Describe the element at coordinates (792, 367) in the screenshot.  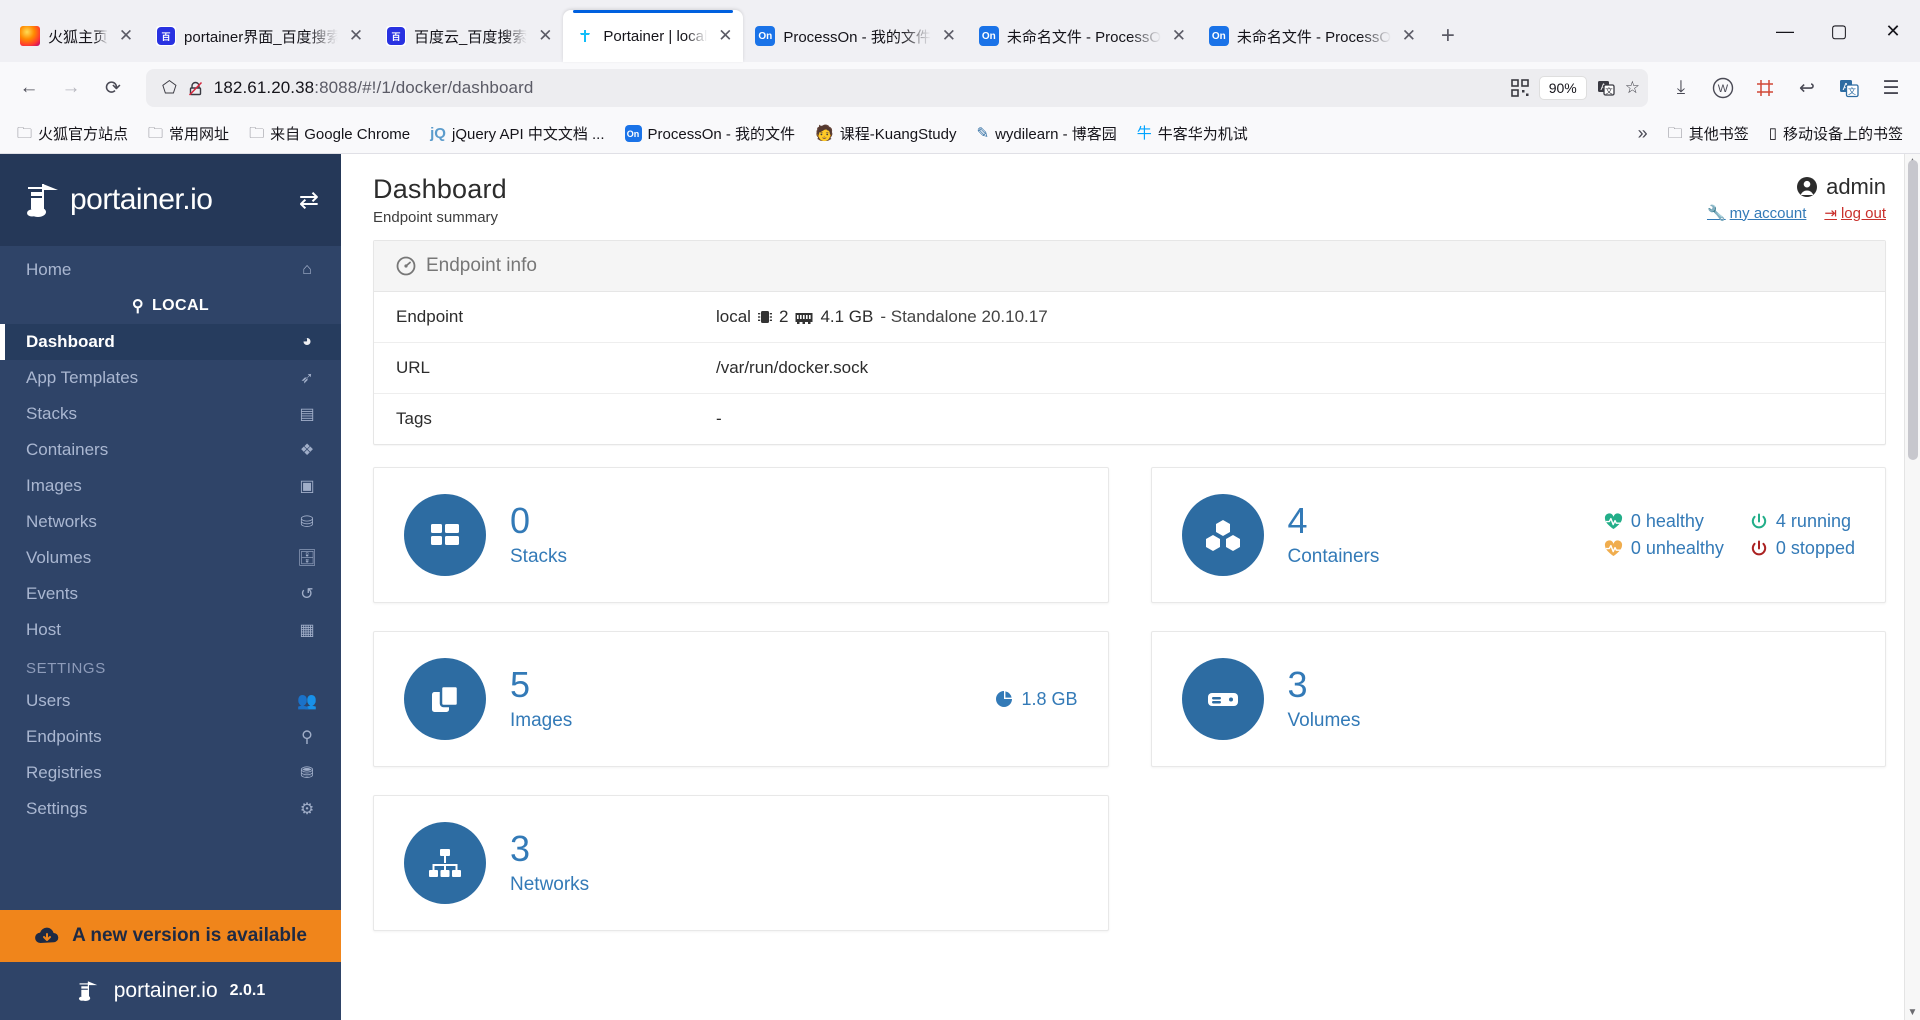
I see `endpoint-row-value: /var/run/docker.sock` at that location.